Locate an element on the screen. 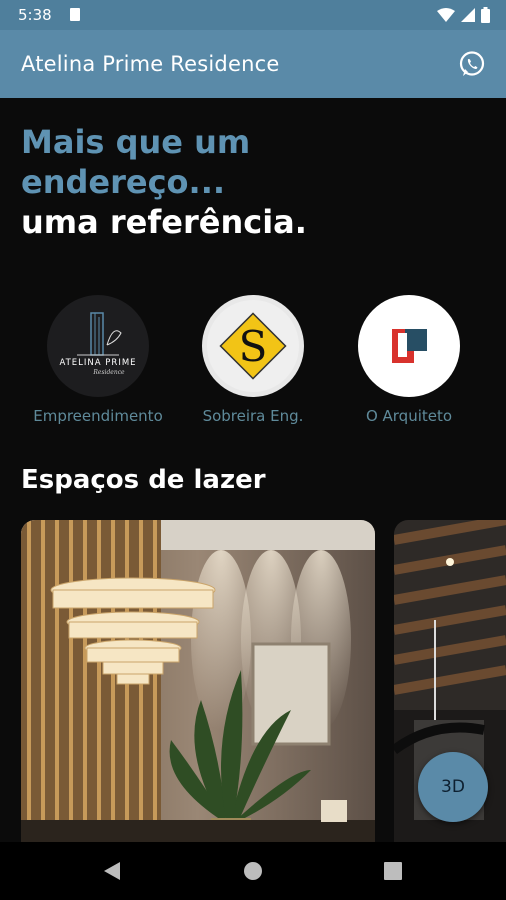 This screenshot has width=506, height=900. partner-label: O Arquiteto is located at coordinates (409, 416).